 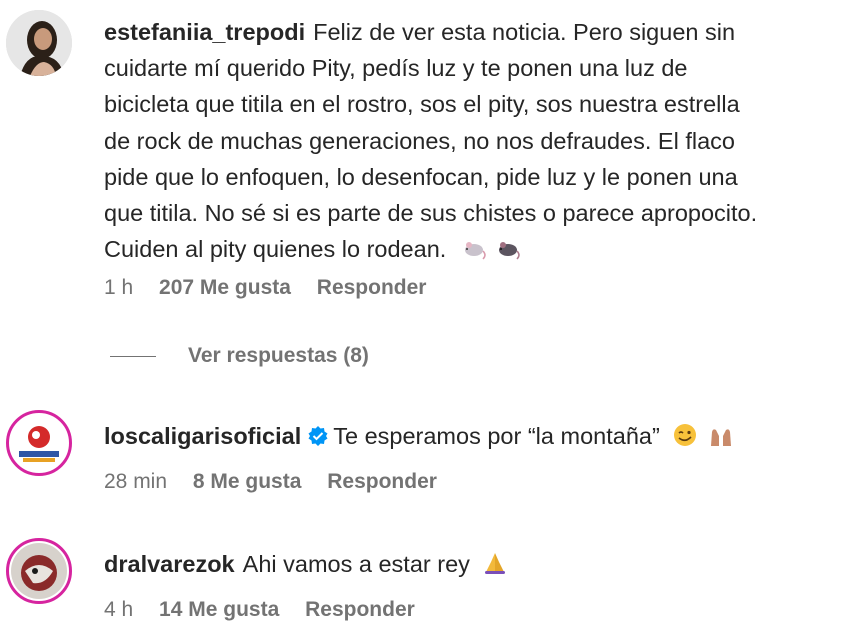 I want to click on username: dralvarezok, so click(x=169, y=564).